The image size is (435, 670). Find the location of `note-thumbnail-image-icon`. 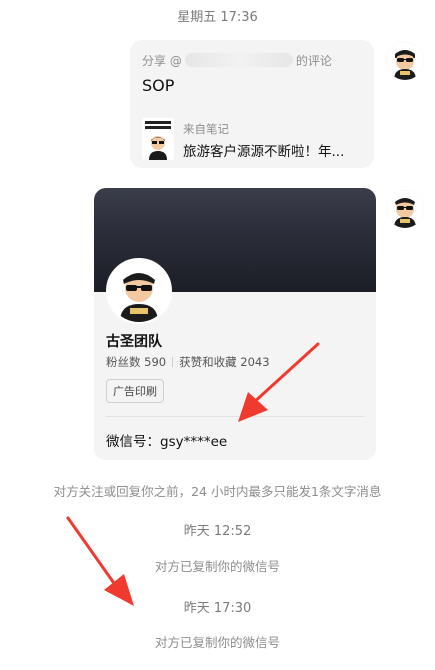

note-thumbnail-image-icon is located at coordinates (158, 139).